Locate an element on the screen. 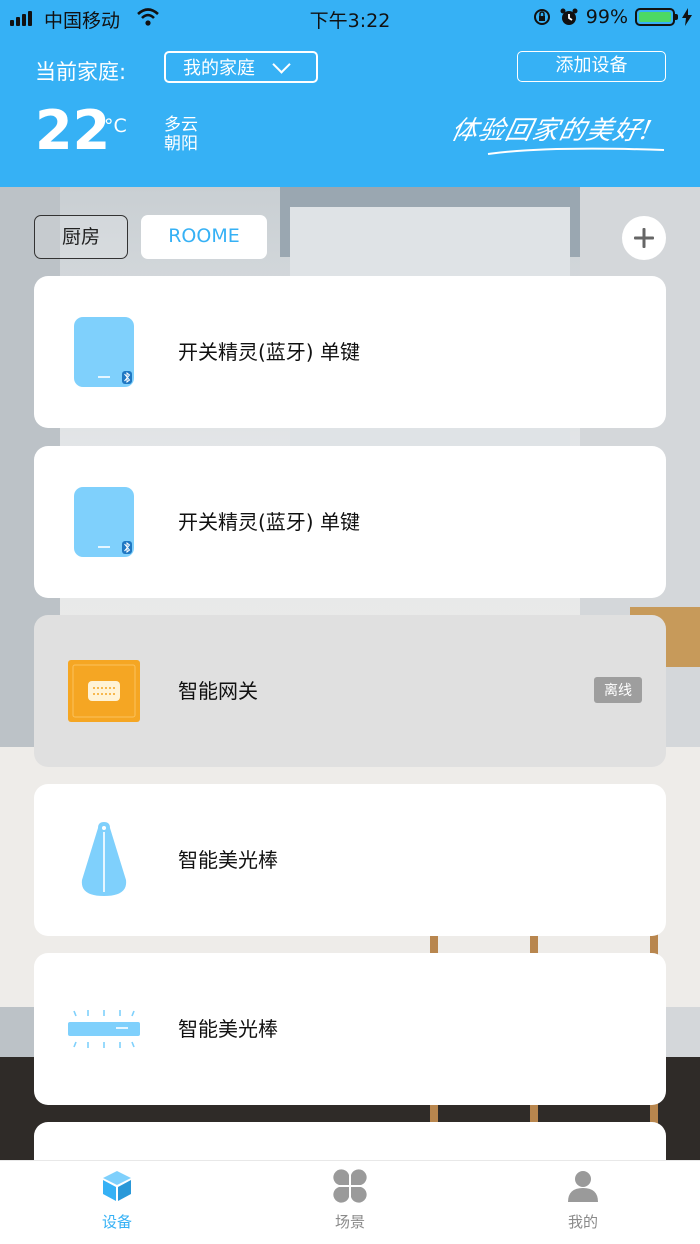 The height and width of the screenshot is (1244, 700). current-family-label: 当前家庭: is located at coordinates (81, 72).